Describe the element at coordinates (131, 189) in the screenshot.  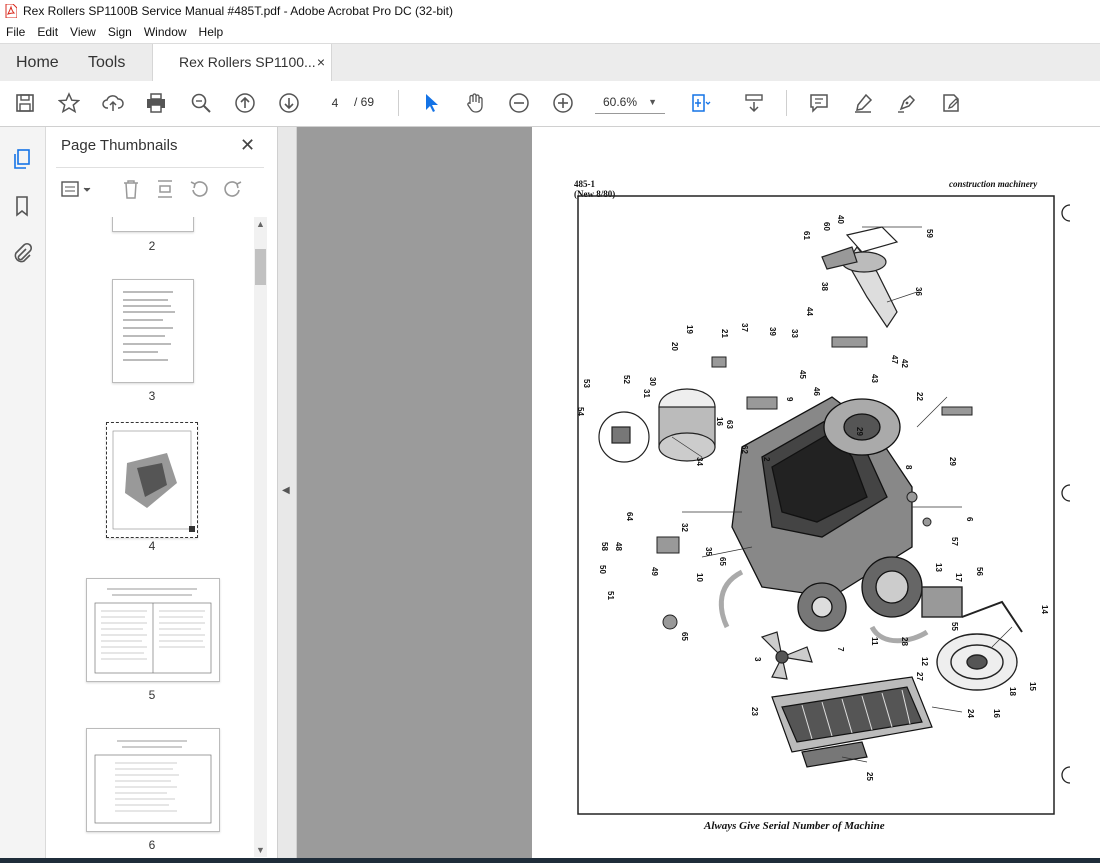
I see `delete-pages-button` at that location.